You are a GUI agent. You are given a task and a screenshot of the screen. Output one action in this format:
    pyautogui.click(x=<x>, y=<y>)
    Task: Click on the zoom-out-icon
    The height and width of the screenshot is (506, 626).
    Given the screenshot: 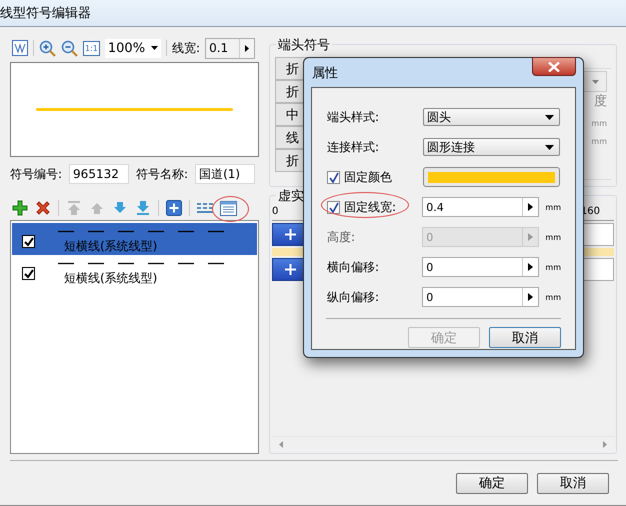 What is the action you would take?
    pyautogui.click(x=69, y=48)
    